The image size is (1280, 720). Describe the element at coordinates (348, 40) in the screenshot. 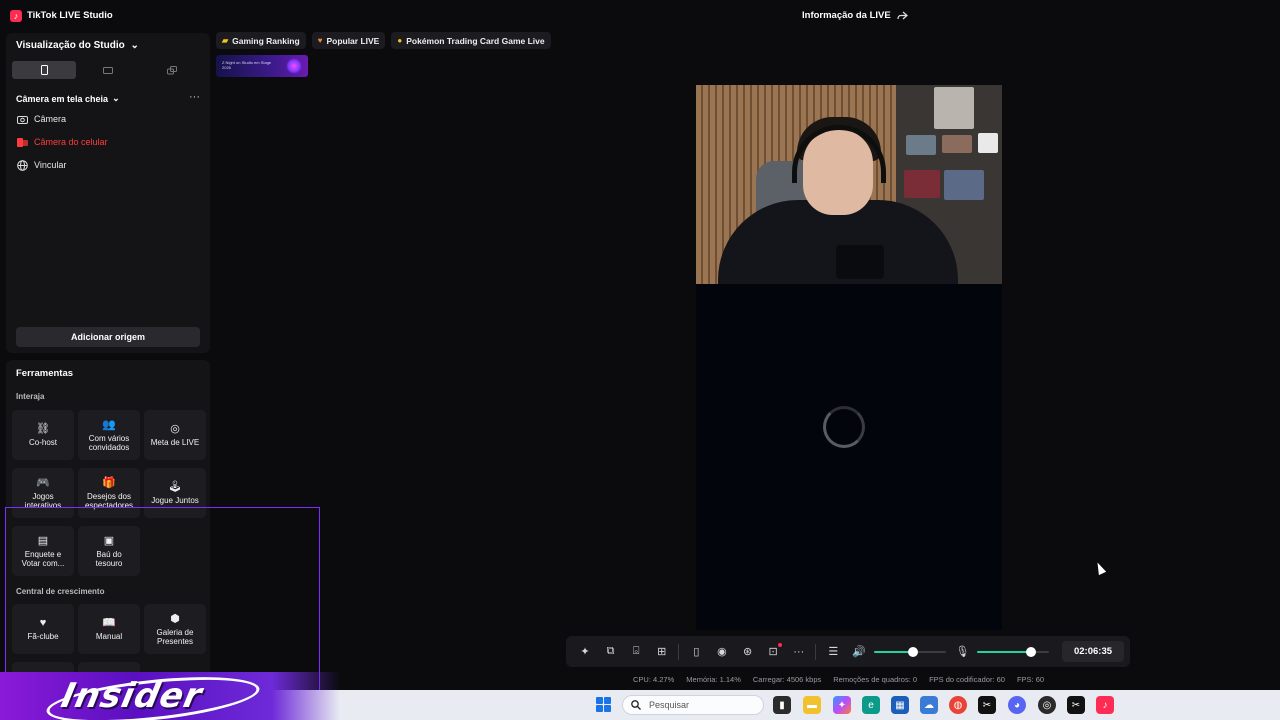

I see `chip-popular-live: ♥ Popular LIVE` at that location.